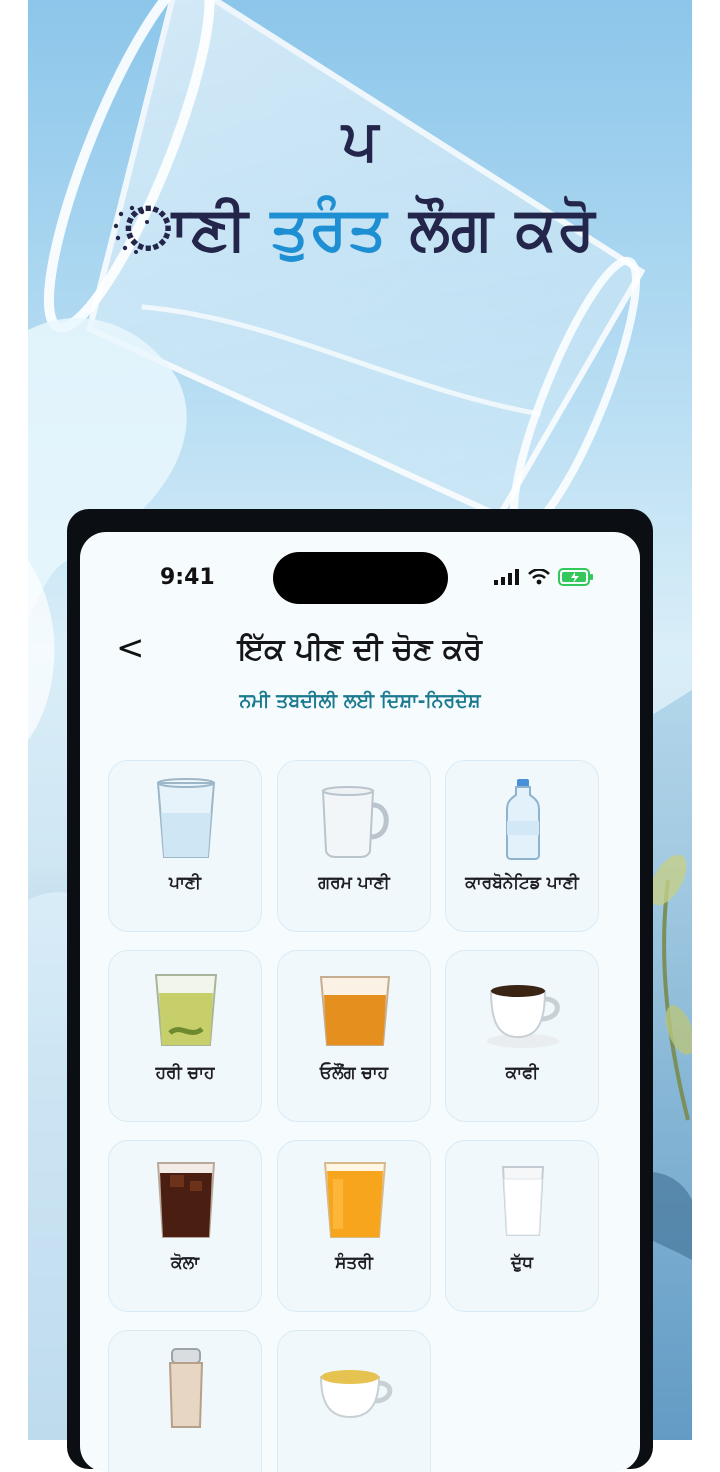  What do you see at coordinates (186, 1010) in the screenshot?
I see `green-tea-icon` at bounding box center [186, 1010].